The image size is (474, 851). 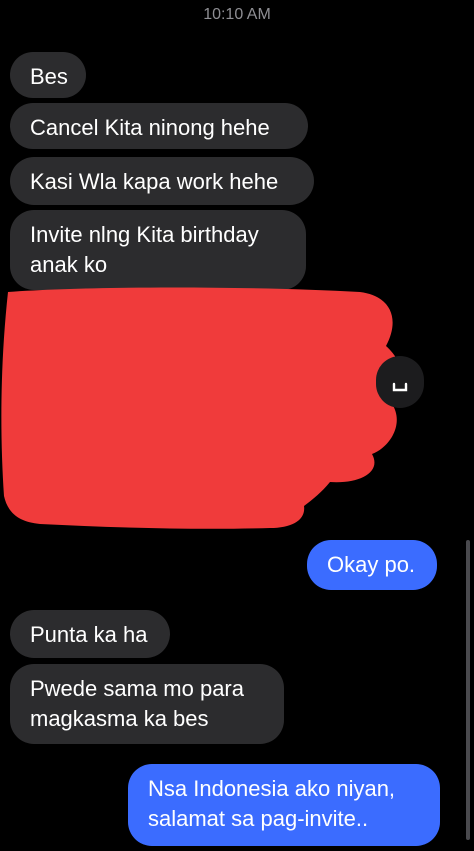 I want to click on received-message-bubble: Invite nlng Kita birthday anak ko, so click(x=158, y=250).